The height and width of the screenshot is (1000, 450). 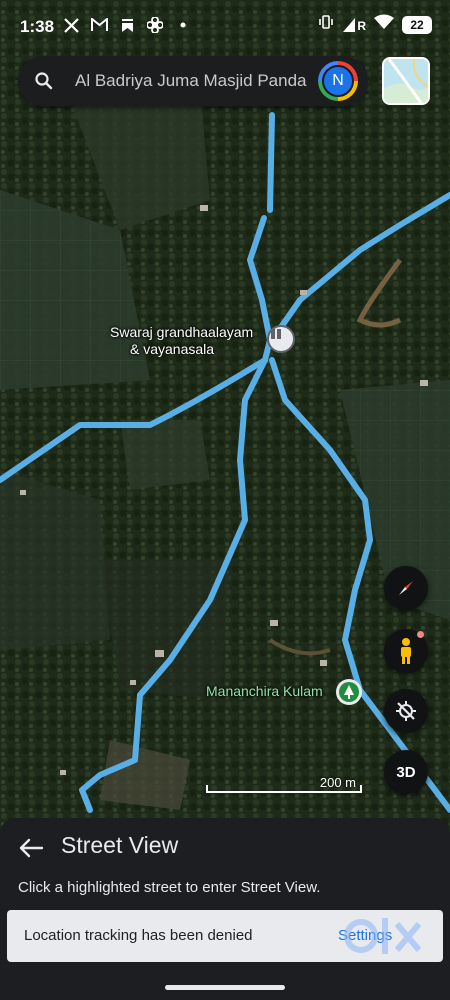 I want to click on fan-icon, so click(x=155, y=25).